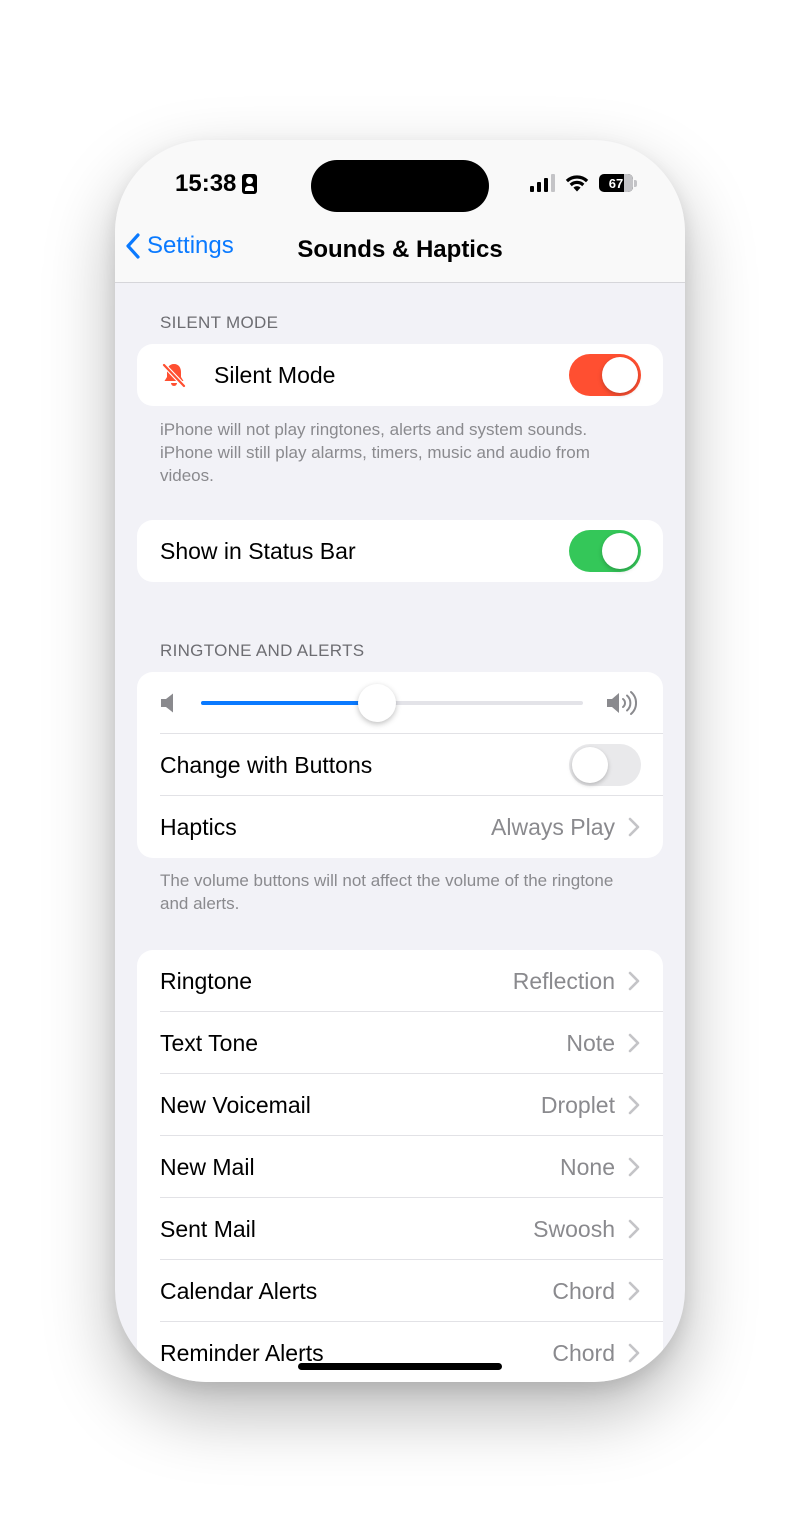 This screenshot has width=800, height=1530. I want to click on navigation-bar: 15:38 67 Settings Sounds & Haptics, so click(400, 211).